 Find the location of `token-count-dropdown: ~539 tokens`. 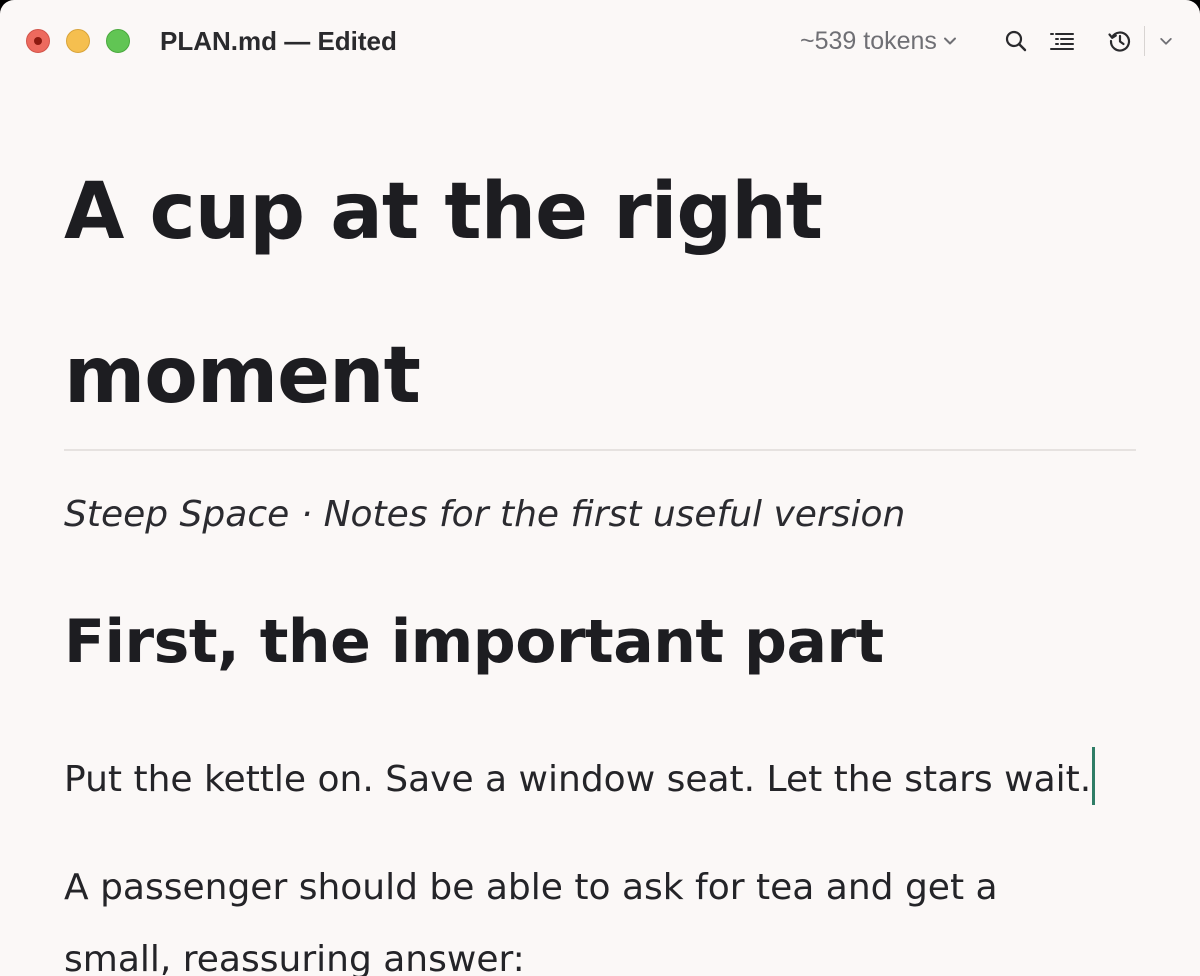

token-count-dropdown: ~539 tokens is located at coordinates (878, 41).